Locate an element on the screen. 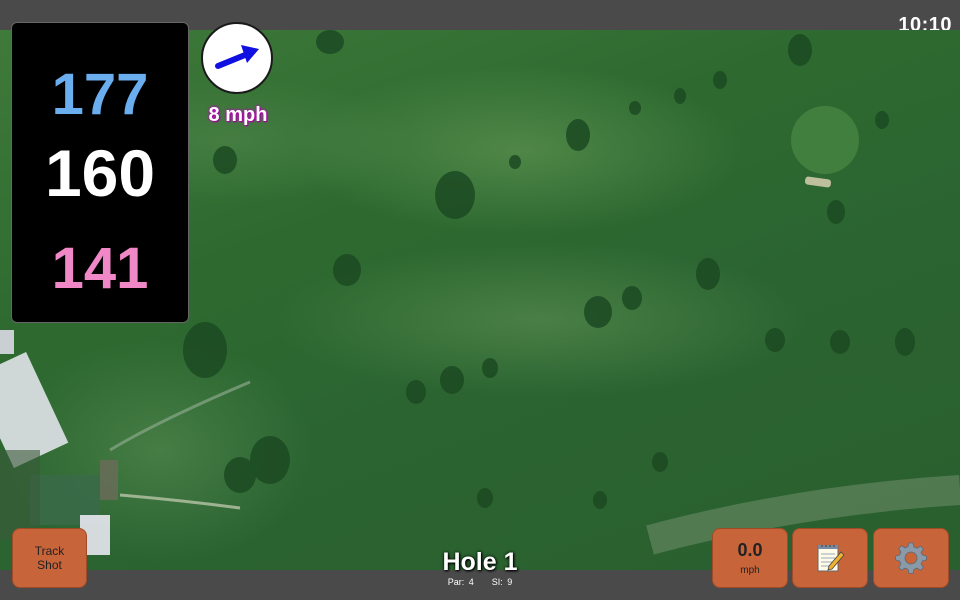 This screenshot has height=600, width=960. yardage-panel: 177 160 141 is located at coordinates (100, 172).